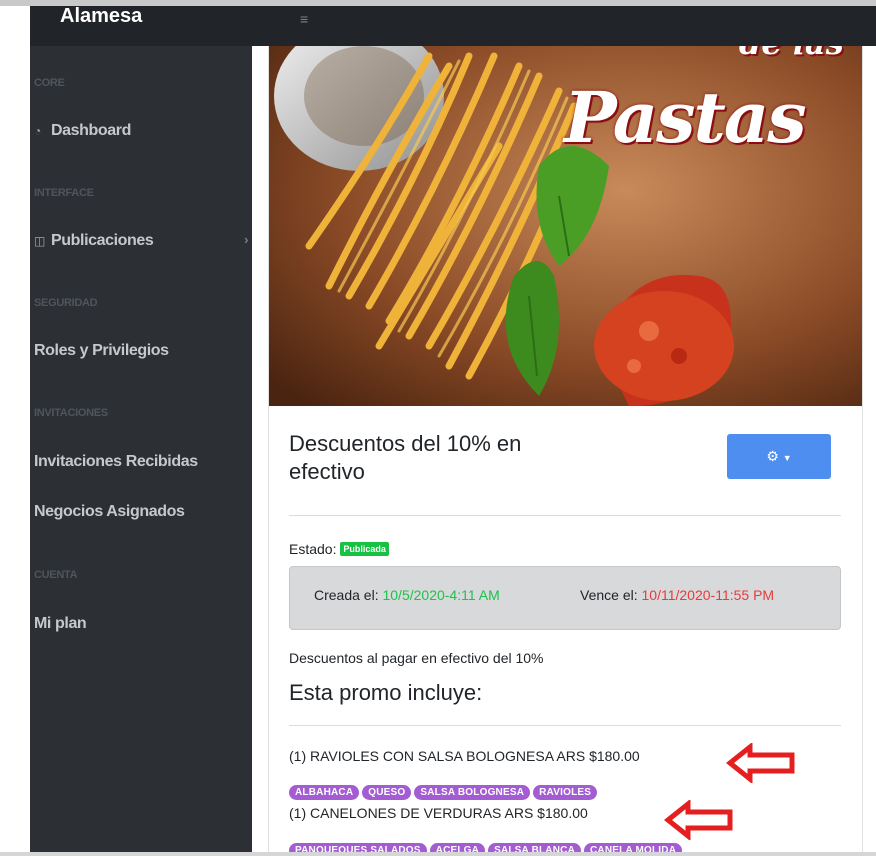  Describe the element at coordinates (453, 25) in the screenshot. I see `top-navbar: Alamesa ≡` at that location.